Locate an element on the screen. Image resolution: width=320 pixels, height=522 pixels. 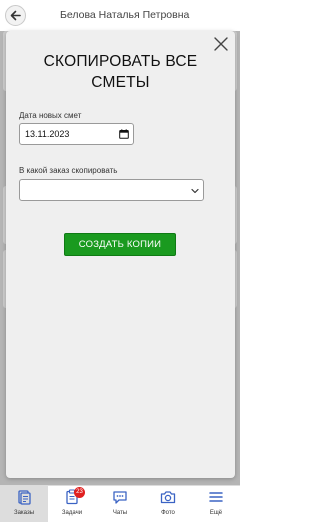
nav-item-photo: Фото is located at coordinates (168, 504).